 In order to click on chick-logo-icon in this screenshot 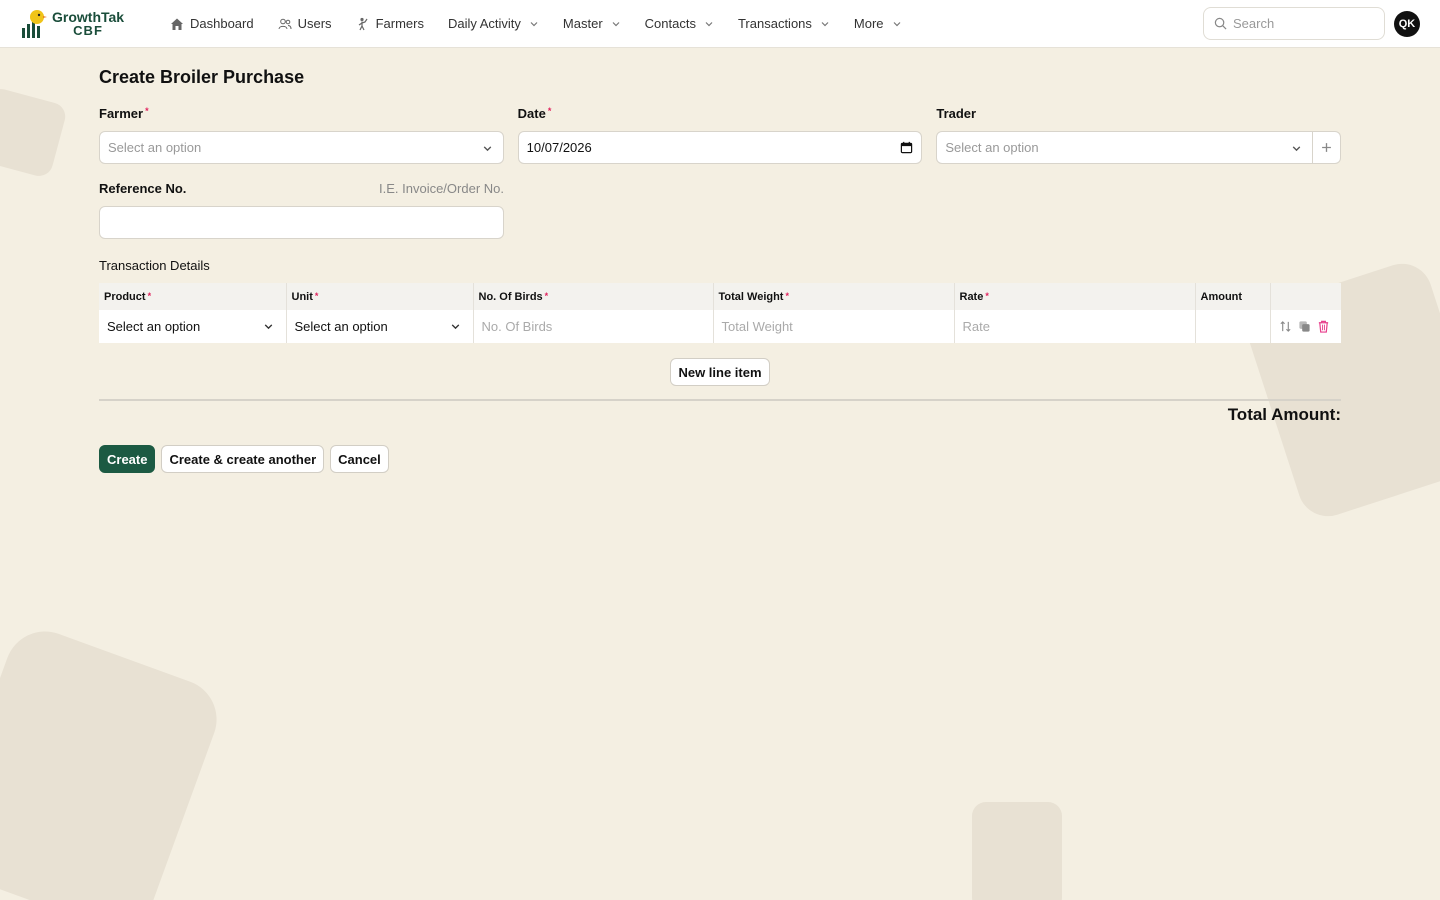, I will do `click(34, 23)`.